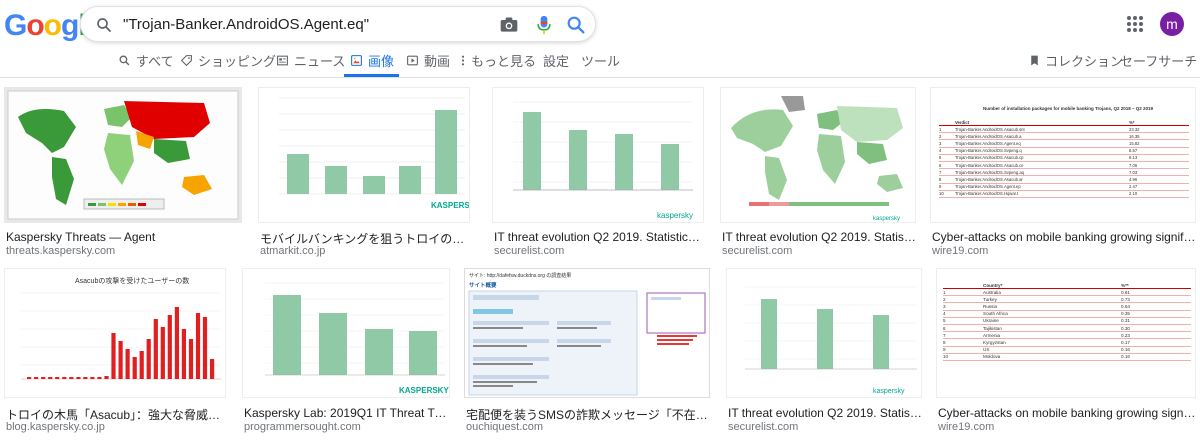  I want to click on table-row: 4 Trojan-Banker.AndroidOS.Svpeng.q 8.57, so click(1064, 151).